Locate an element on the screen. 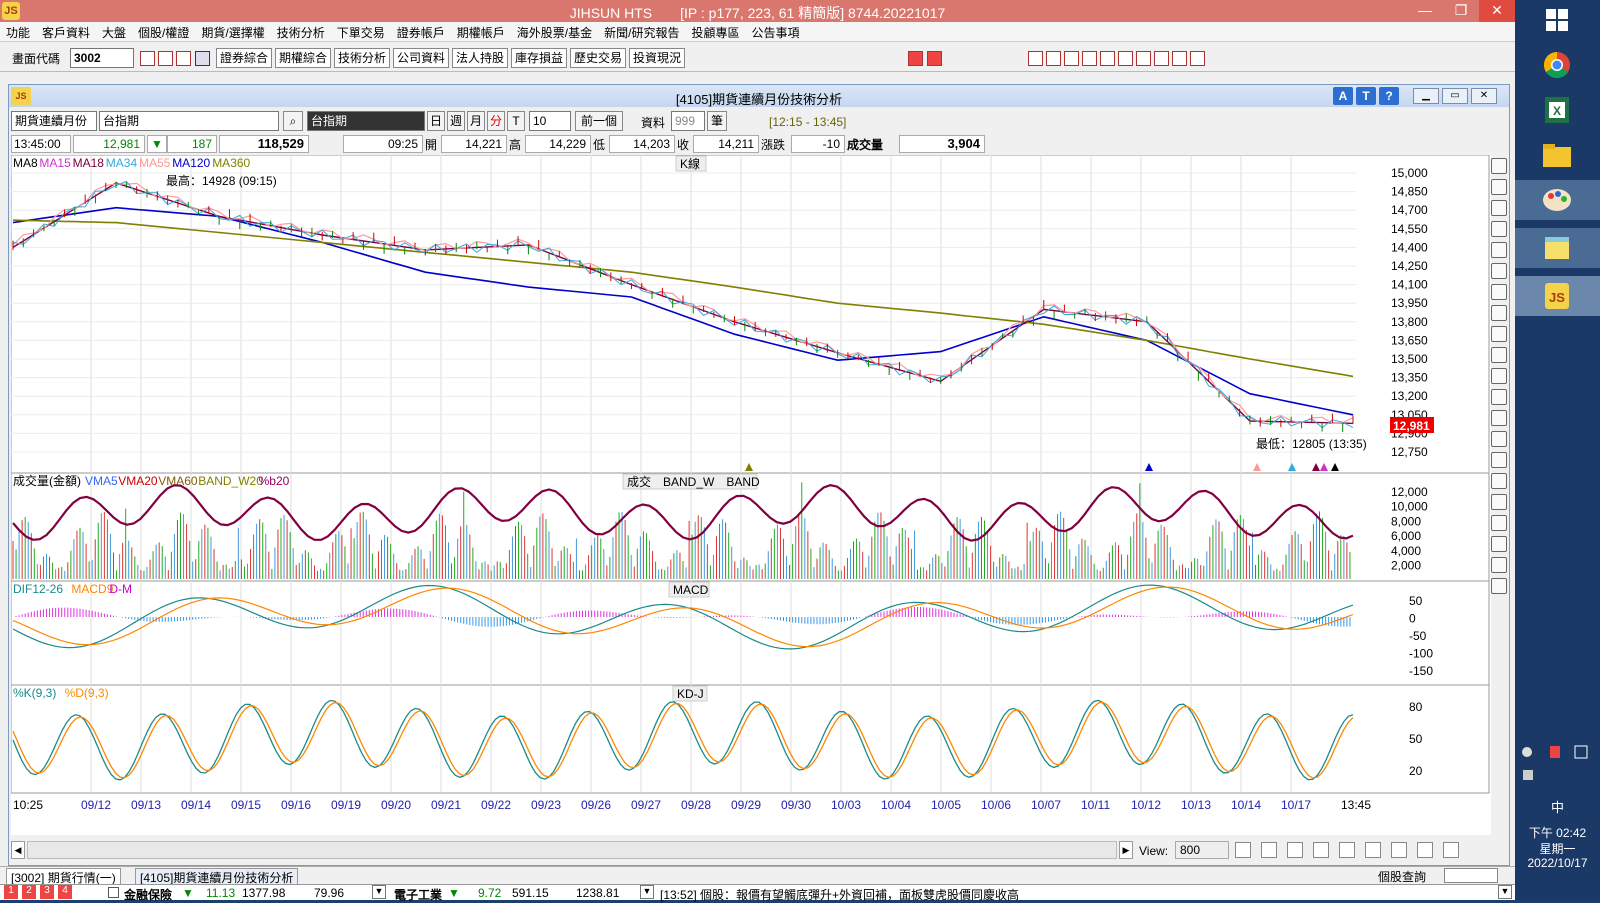 This screenshot has width=1600, height=903. excel-icon: X is located at coordinates (1557, 110).